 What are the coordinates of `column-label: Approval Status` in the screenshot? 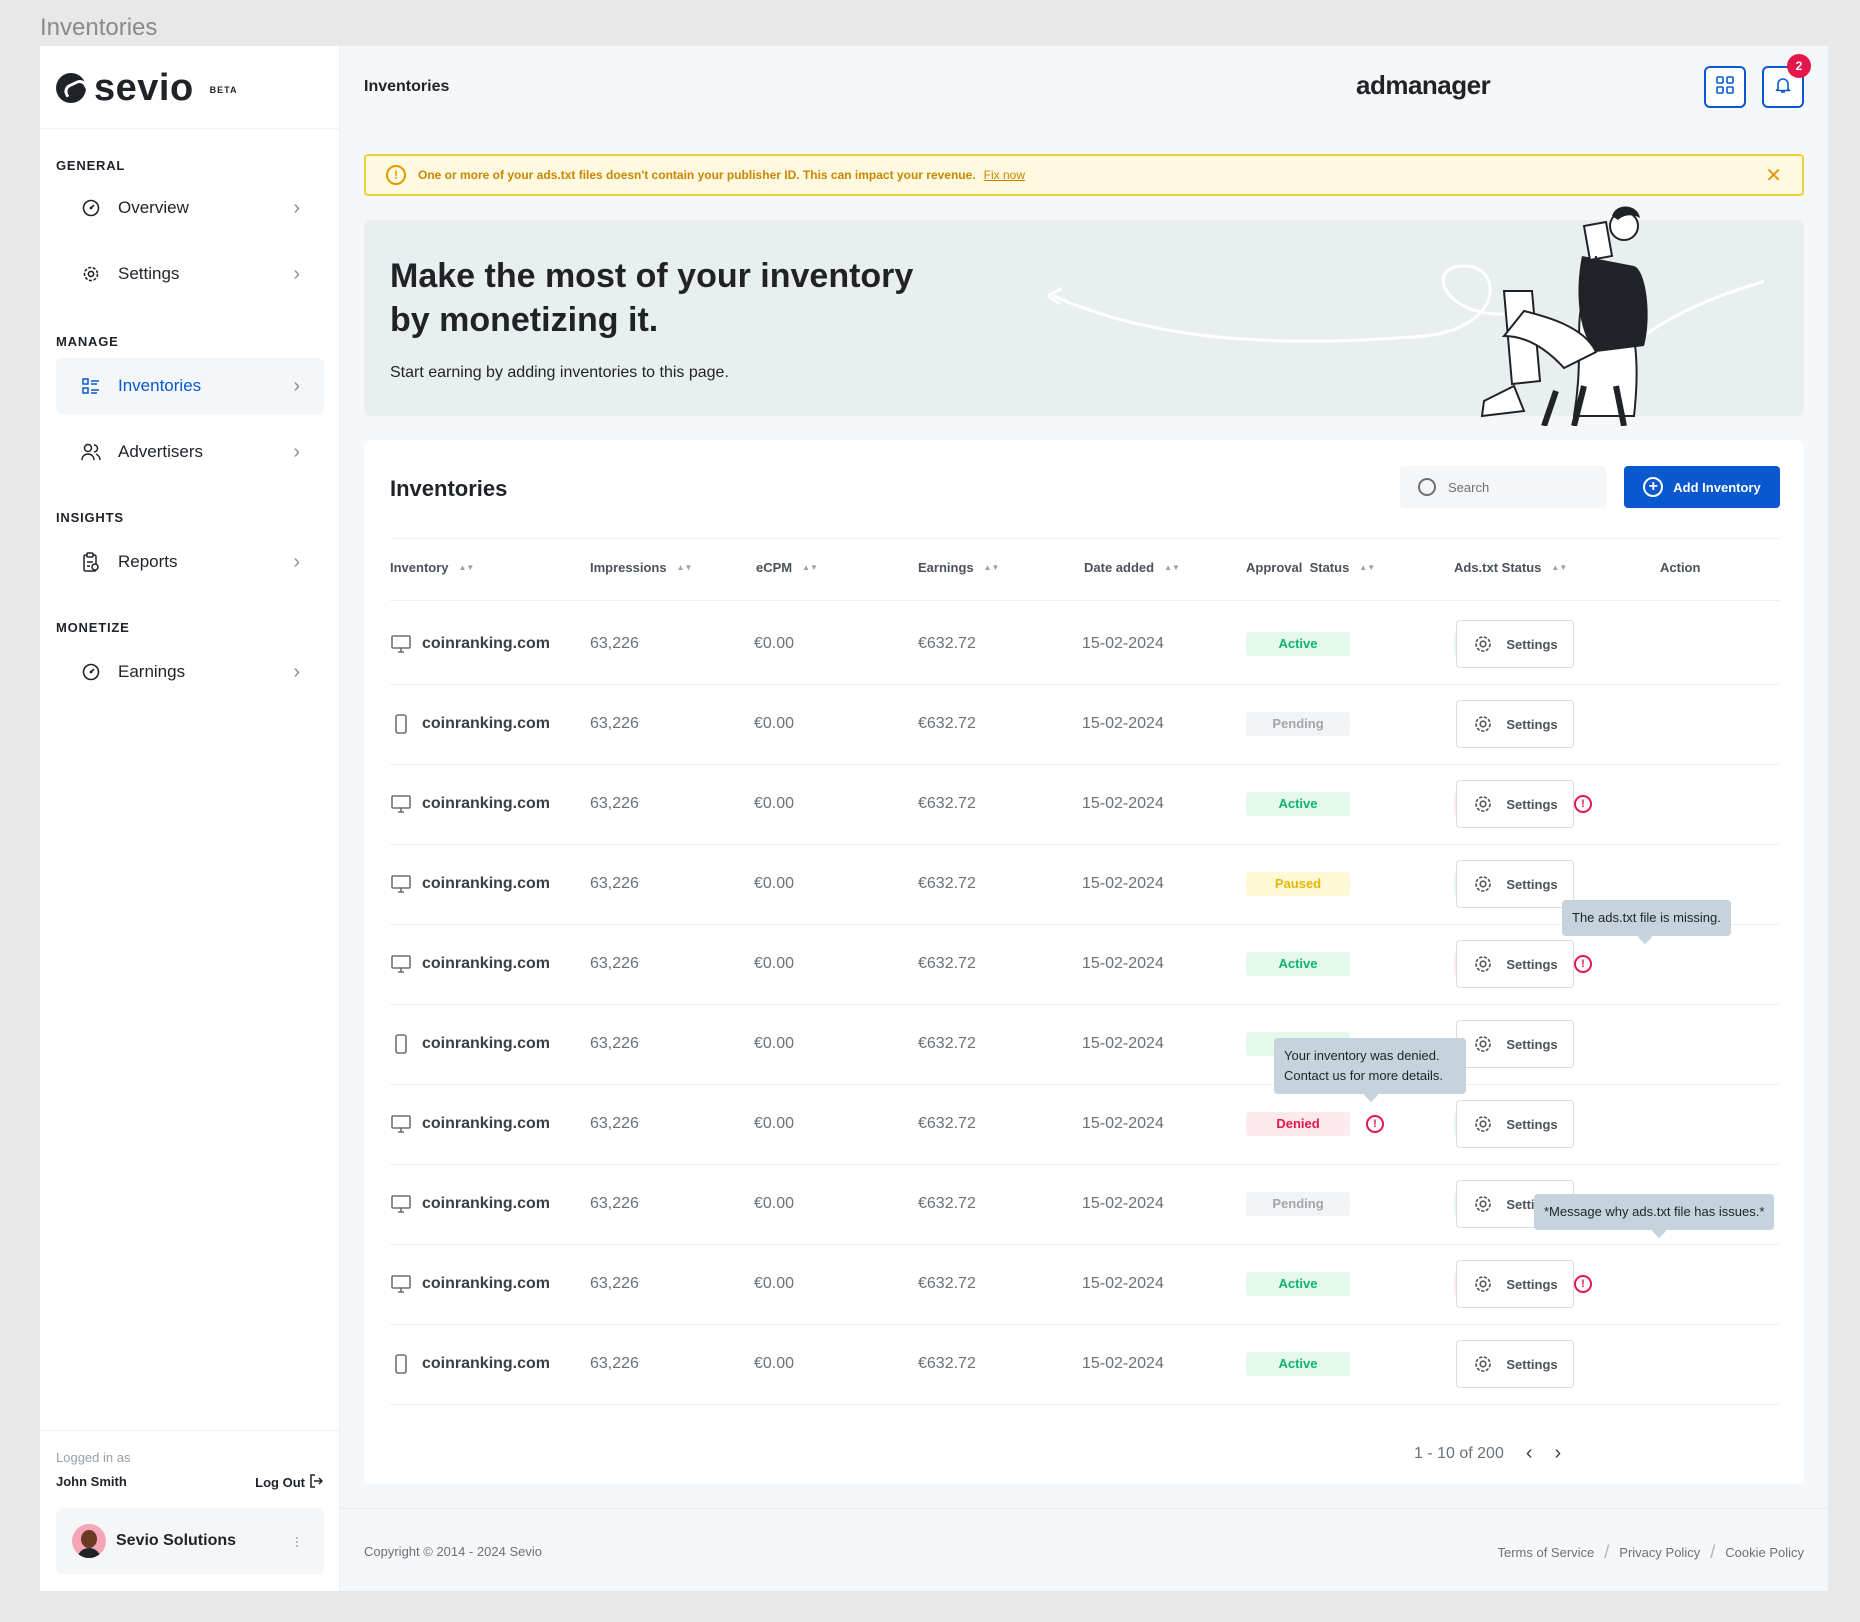 It's located at (1297, 567).